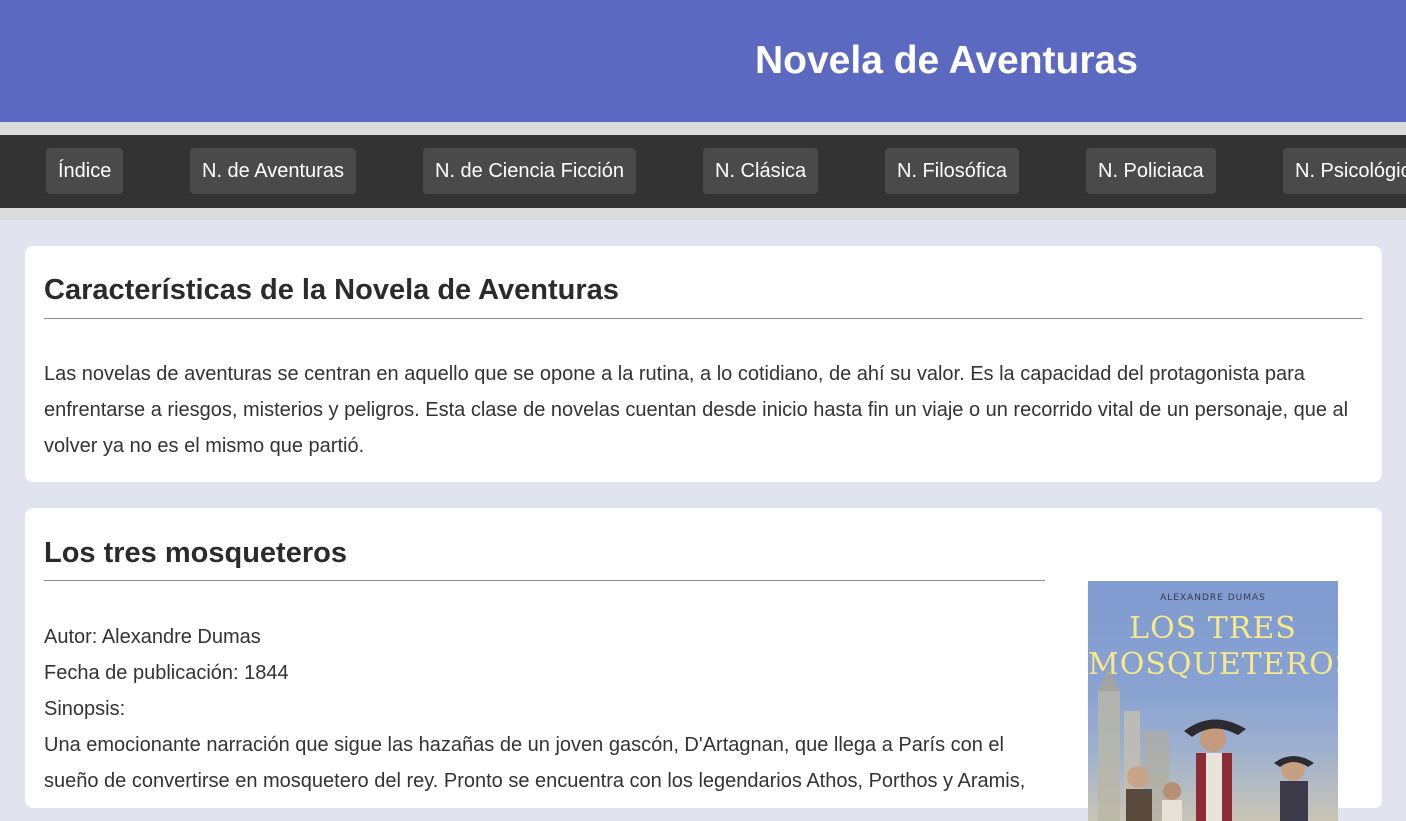 This screenshot has width=1406, height=821. I want to click on book-publication-date: Fecha de publicación: 1844, so click(166, 673).